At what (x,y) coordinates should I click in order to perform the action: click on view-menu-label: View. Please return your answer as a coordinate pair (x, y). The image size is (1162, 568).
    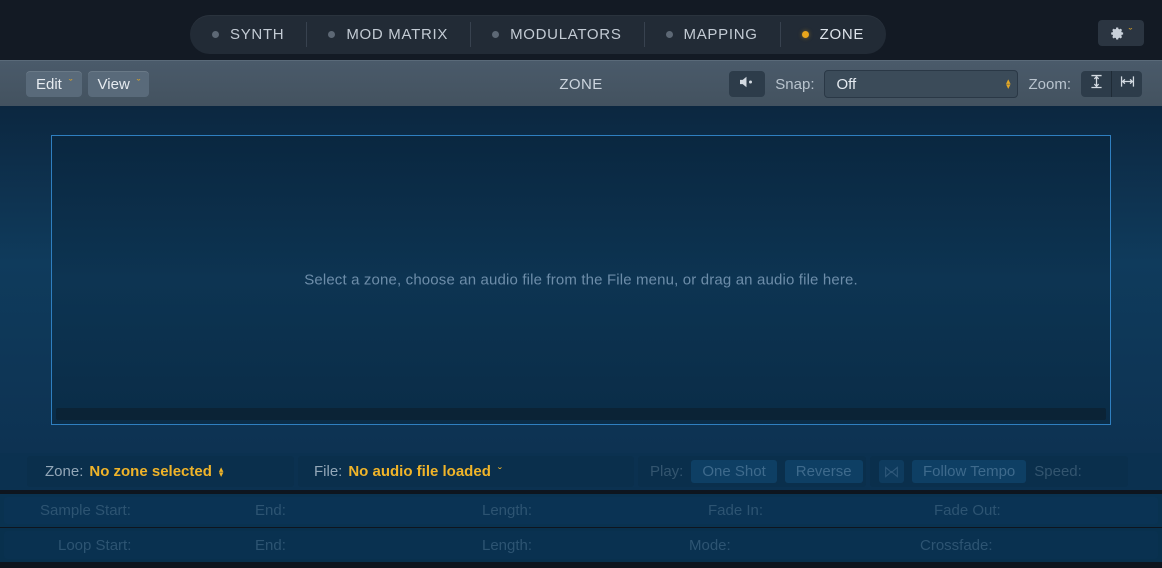
    Looking at the image, I should click on (113, 84).